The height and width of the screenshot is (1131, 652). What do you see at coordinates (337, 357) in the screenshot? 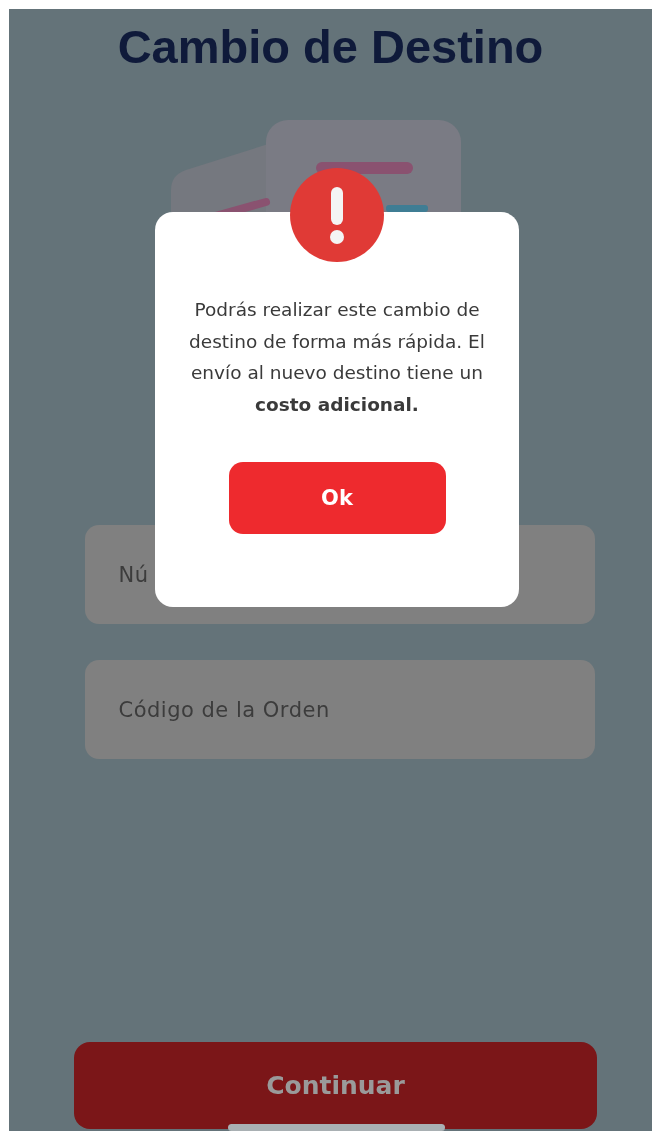
I see `alert-message: Podrás realizar este cambio de destino de forma más rápida. El envío al nuevo destino tiene un costo adicional.` at bounding box center [337, 357].